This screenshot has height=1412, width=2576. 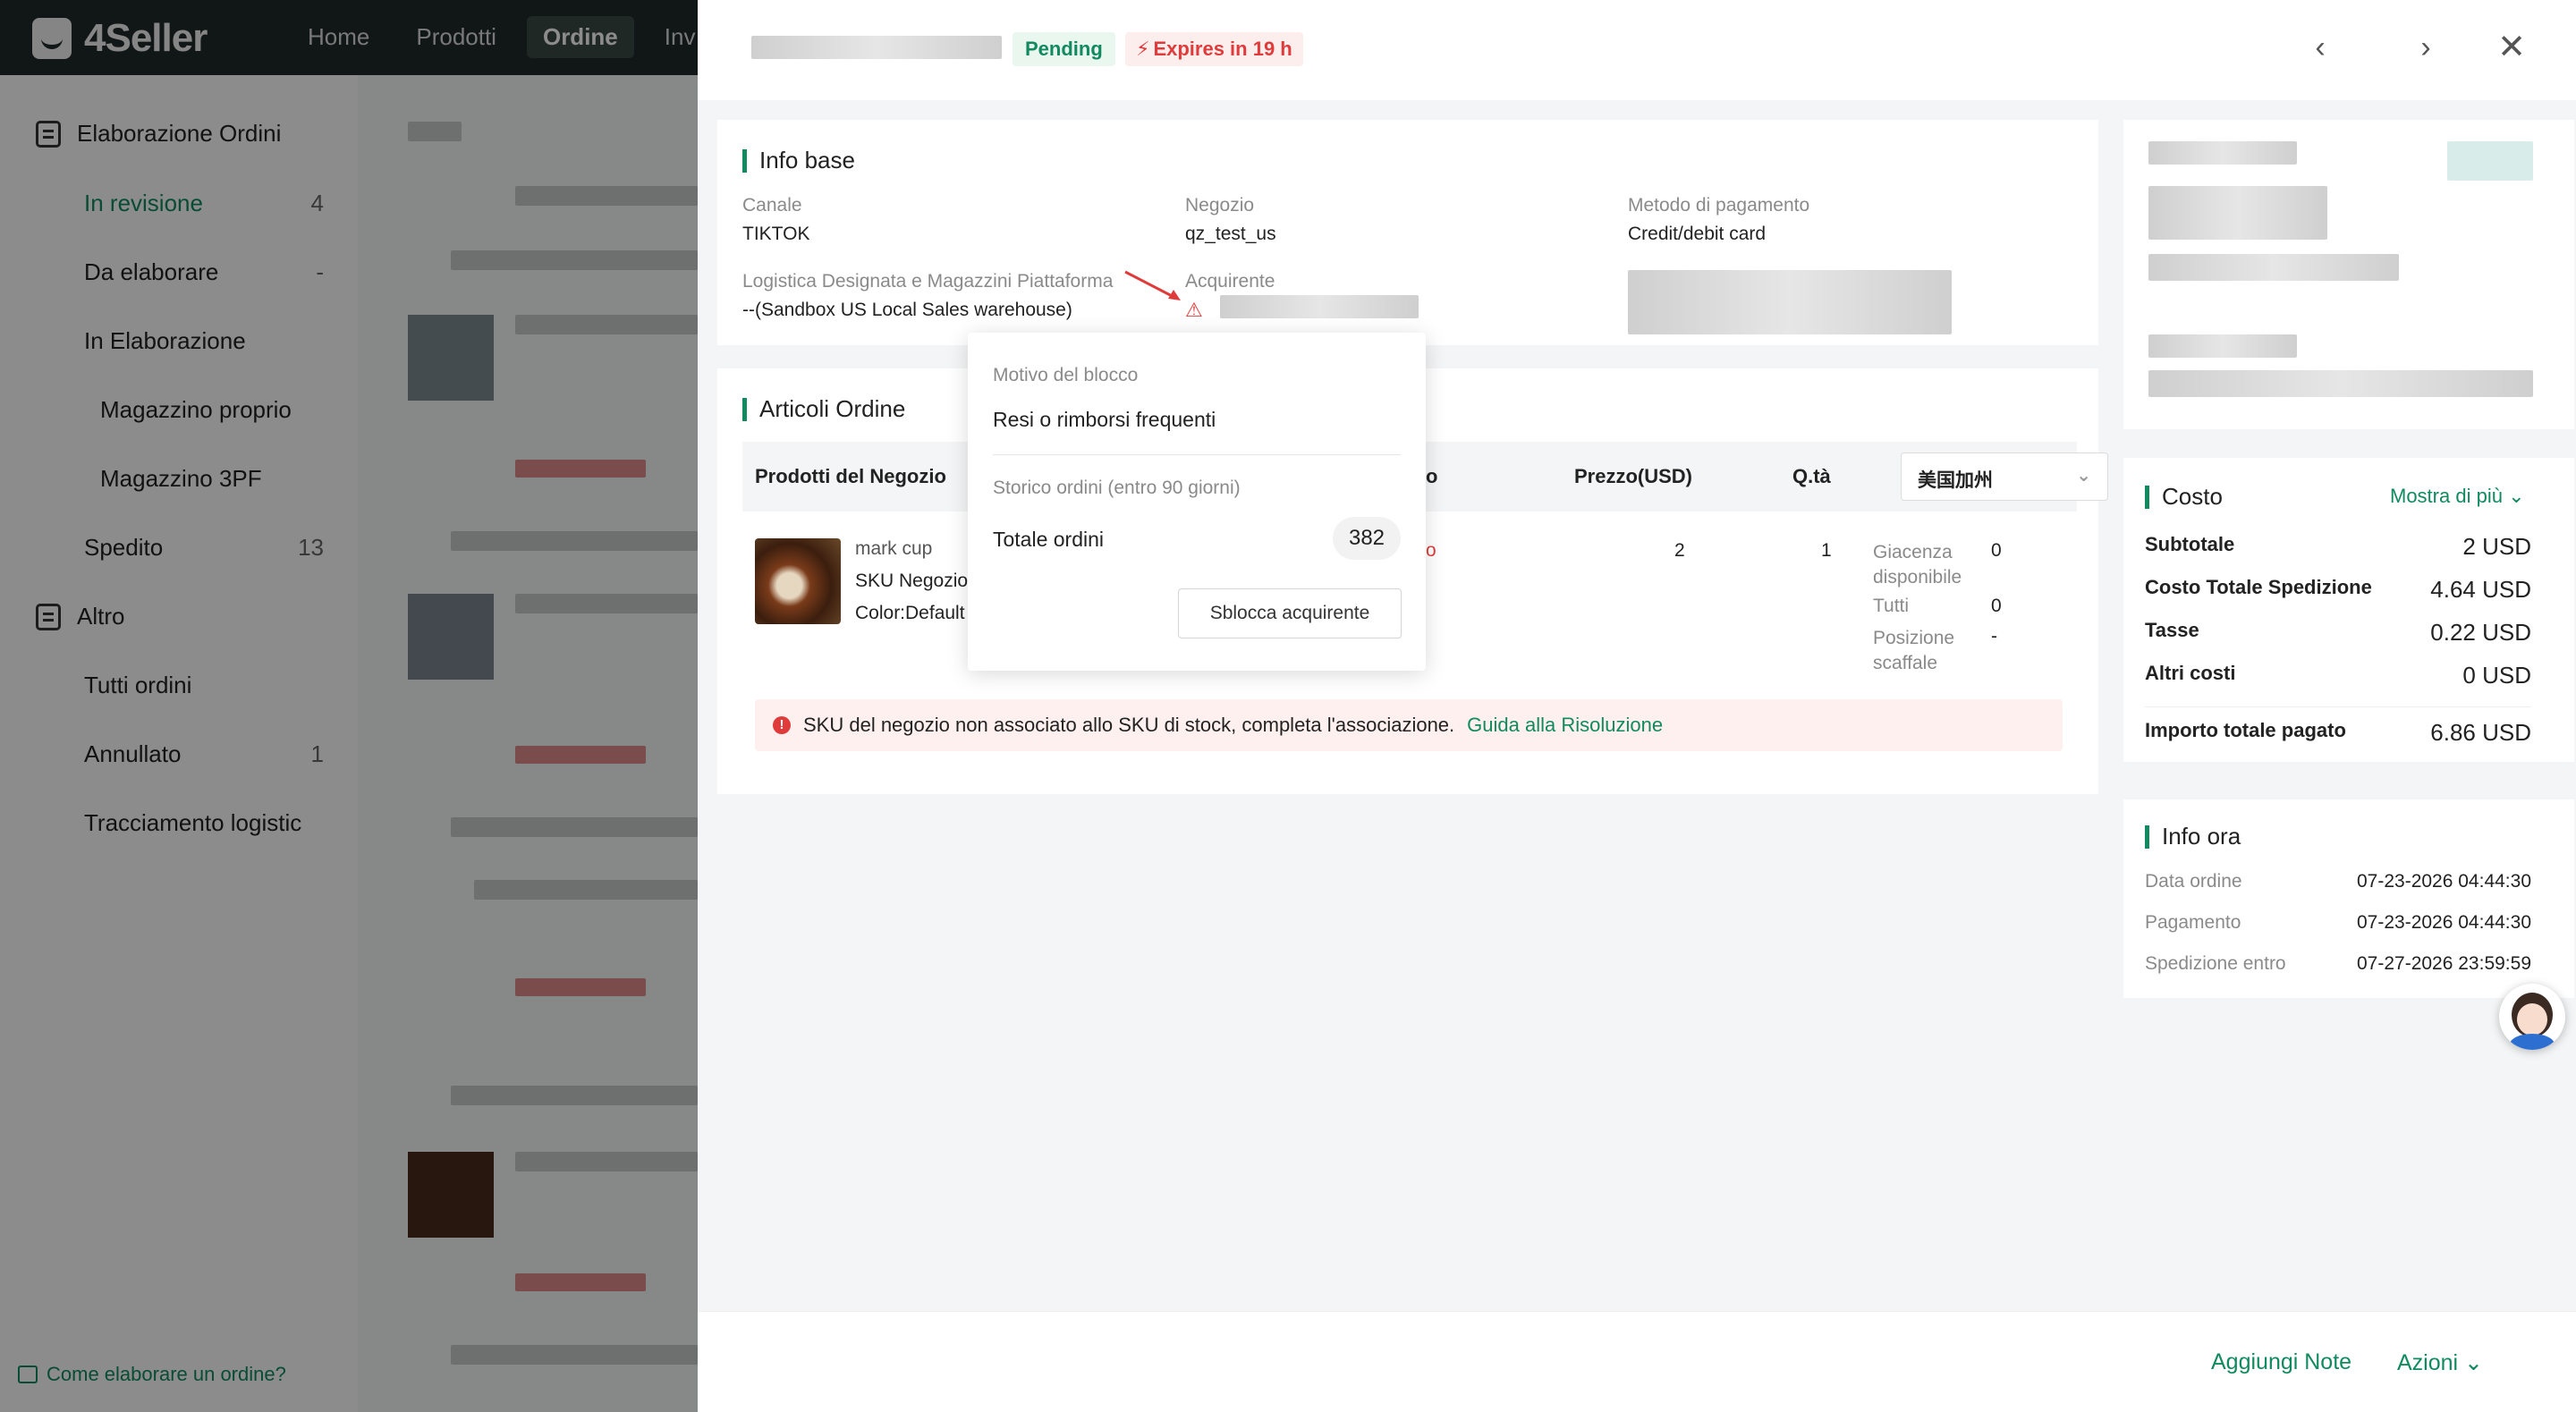 What do you see at coordinates (1790, 302) in the screenshot?
I see `masked-address` at bounding box center [1790, 302].